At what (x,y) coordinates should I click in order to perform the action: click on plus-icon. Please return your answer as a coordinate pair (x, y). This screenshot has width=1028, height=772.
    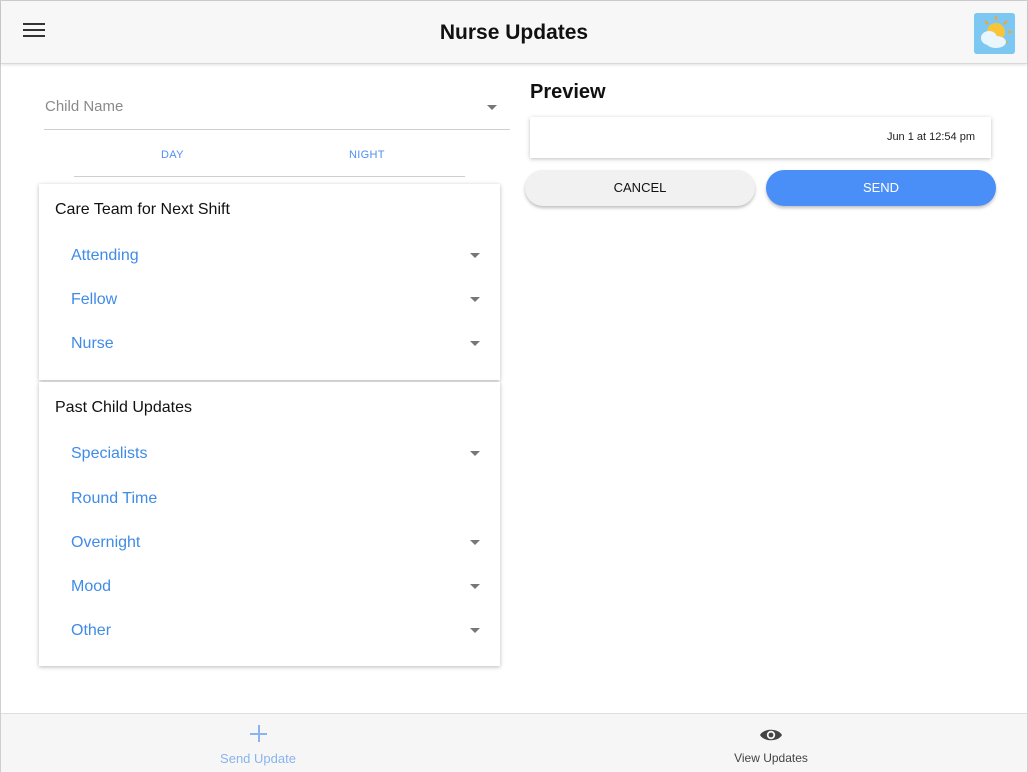
    Looking at the image, I should click on (258, 733).